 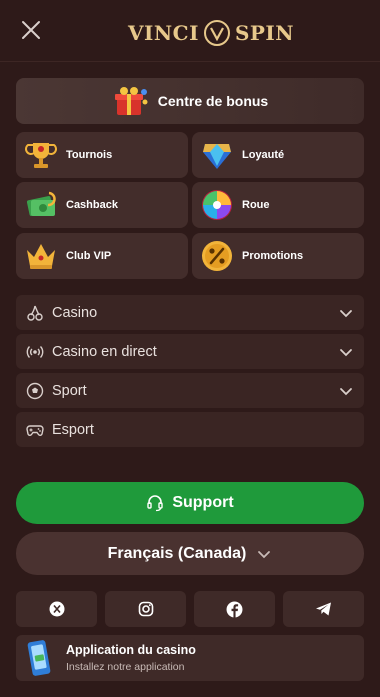 What do you see at coordinates (190, 429) in the screenshot?
I see `menu-item-esport: Esport` at bounding box center [190, 429].